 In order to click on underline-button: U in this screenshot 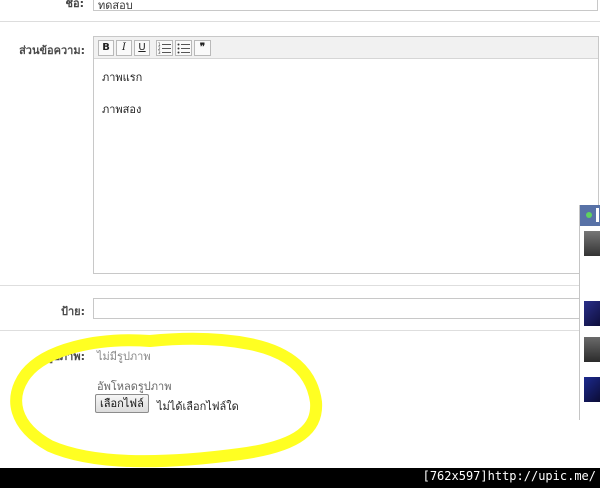, I will do `click(142, 48)`.